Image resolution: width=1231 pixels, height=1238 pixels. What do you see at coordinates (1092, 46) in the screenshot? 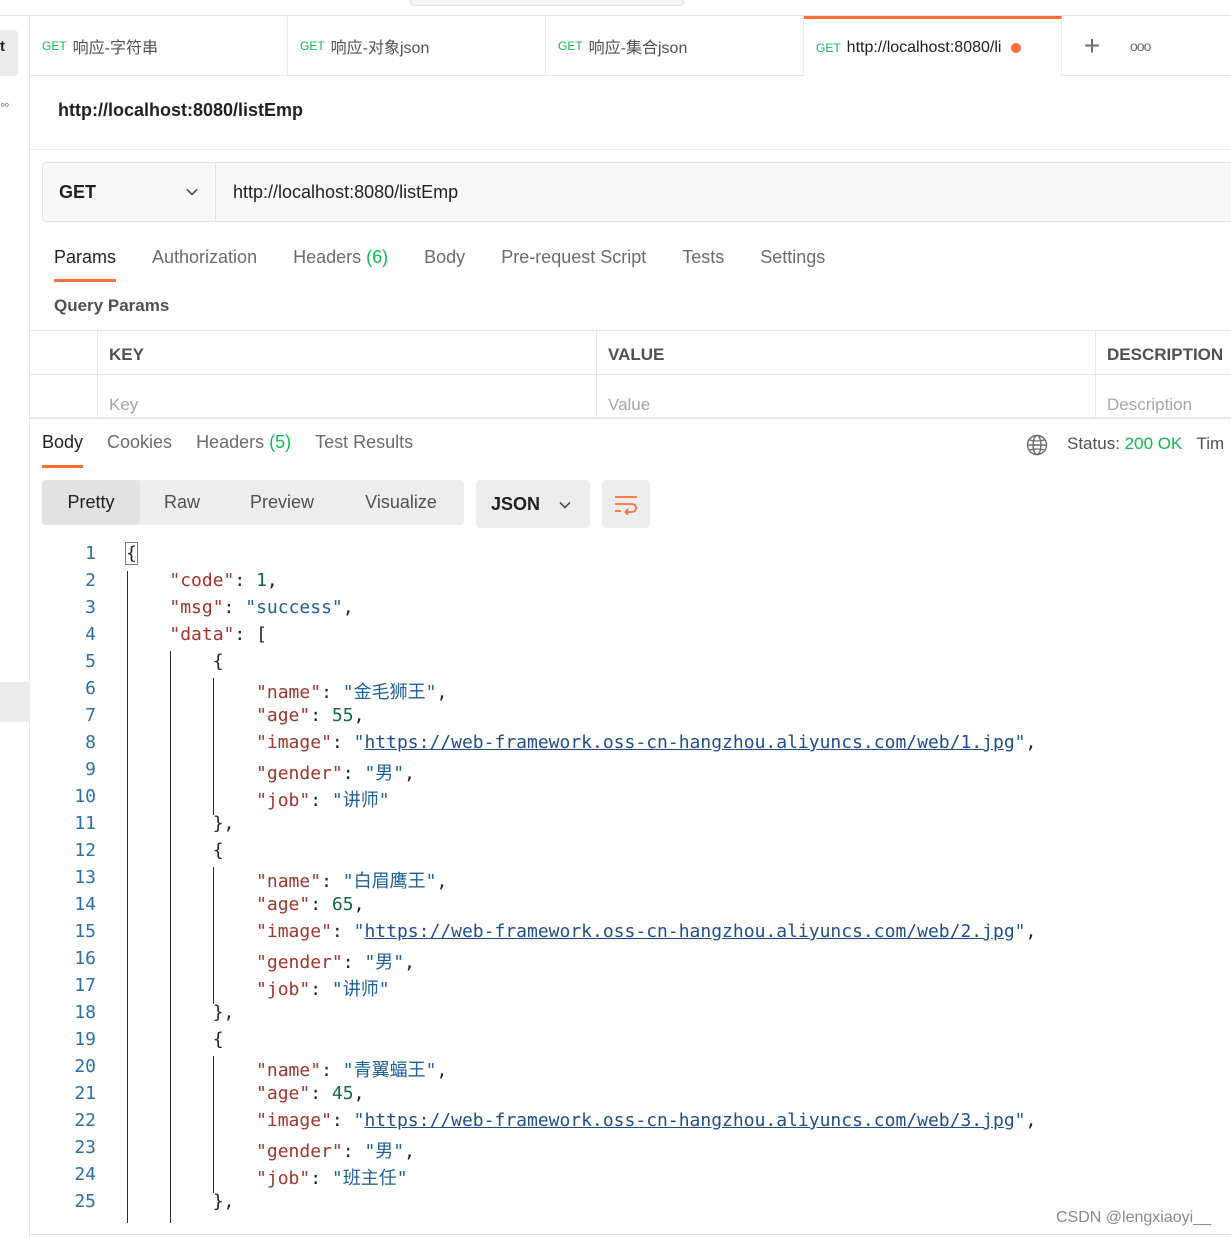
I see `new-tab-plus-icon: +` at bounding box center [1092, 46].